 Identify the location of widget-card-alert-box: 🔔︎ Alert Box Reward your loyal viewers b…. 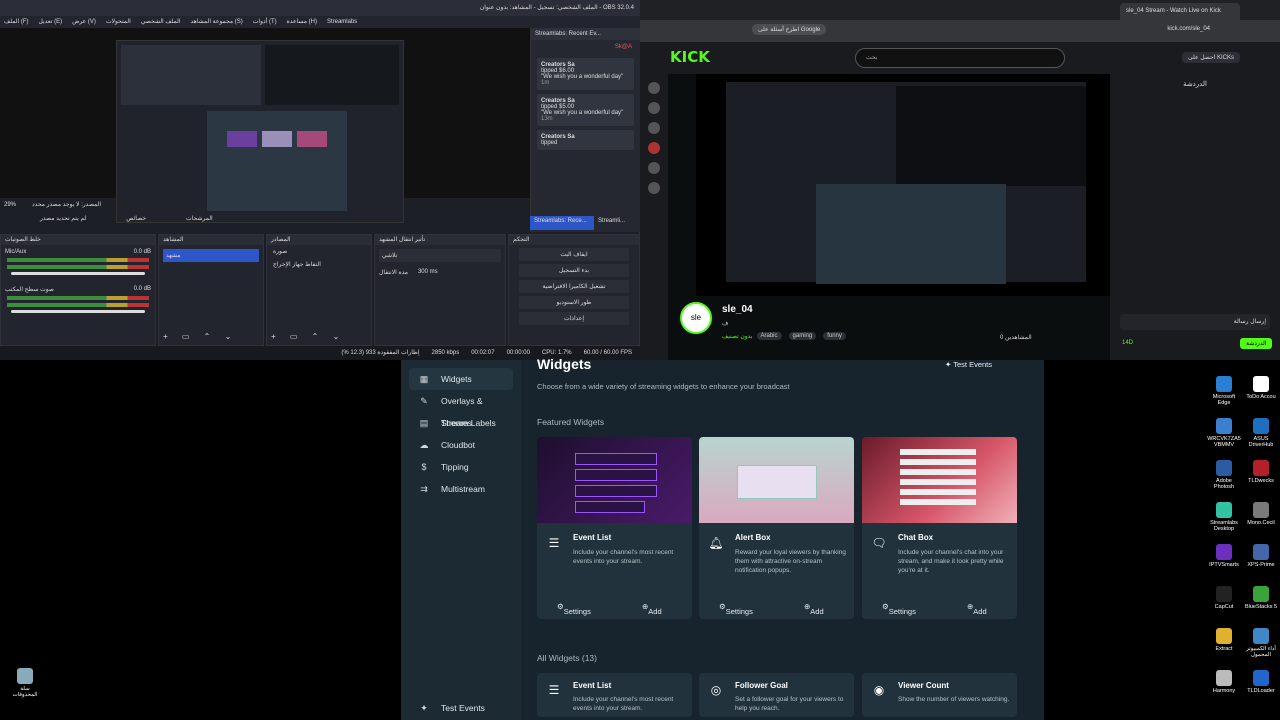
(776, 528).